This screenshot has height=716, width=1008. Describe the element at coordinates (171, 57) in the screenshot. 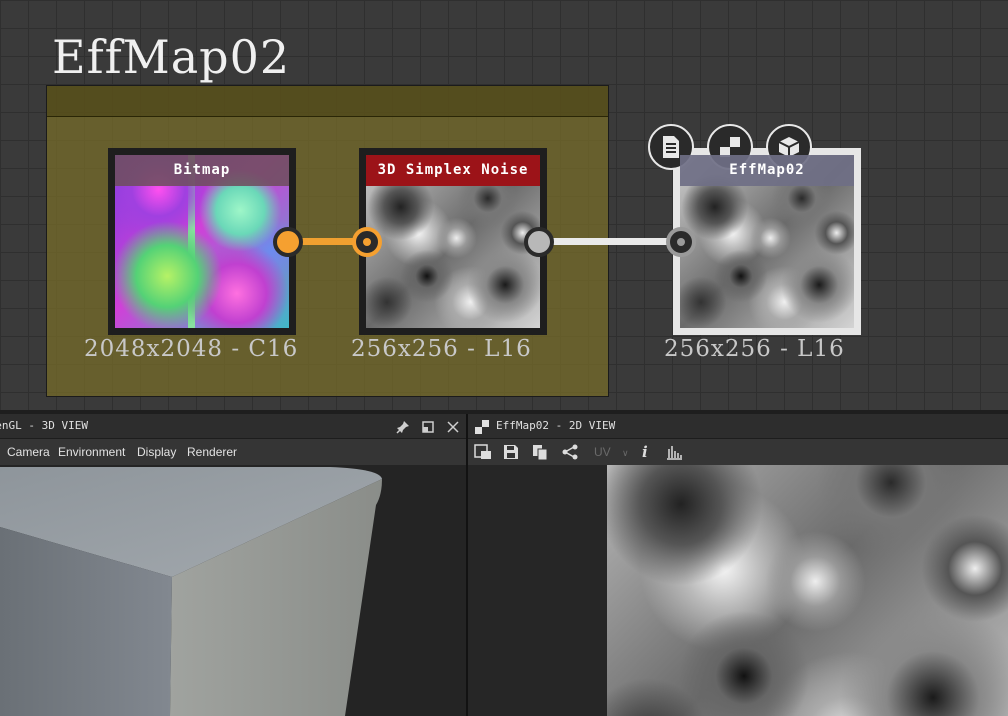

I see `frame-title: EffMap02` at that location.